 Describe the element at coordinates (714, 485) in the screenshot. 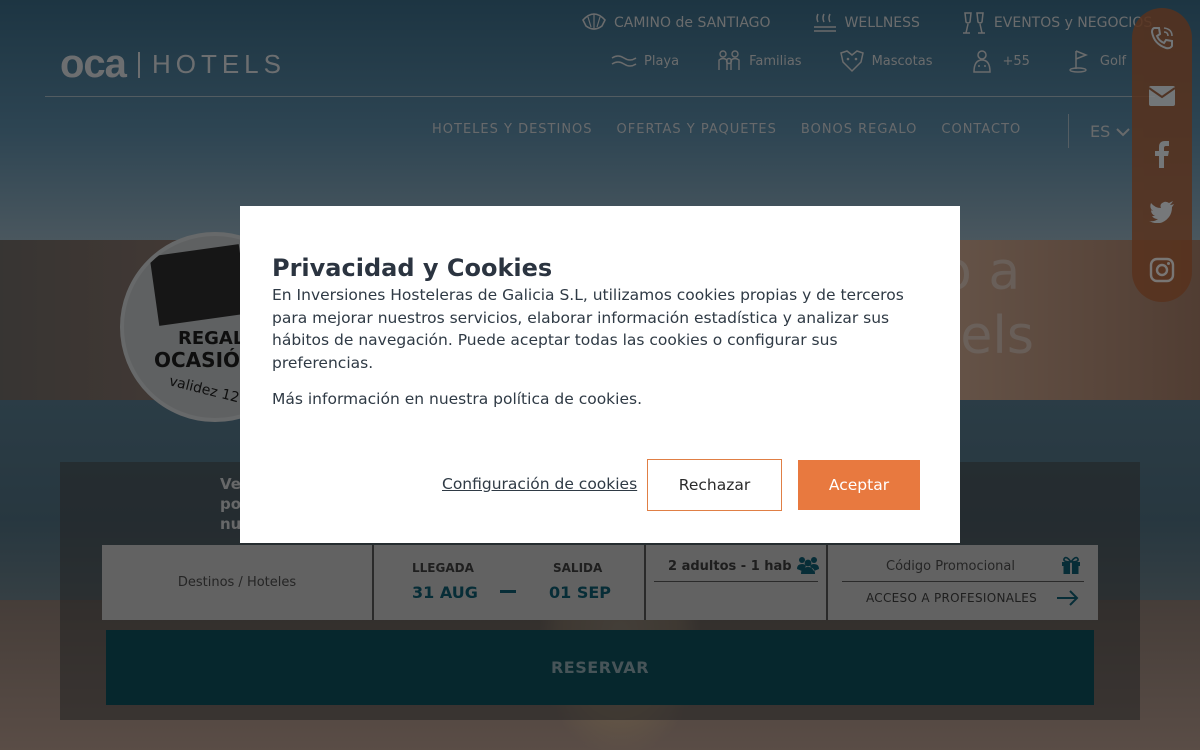

I see `cookie-reject-button: Rechazar` at that location.